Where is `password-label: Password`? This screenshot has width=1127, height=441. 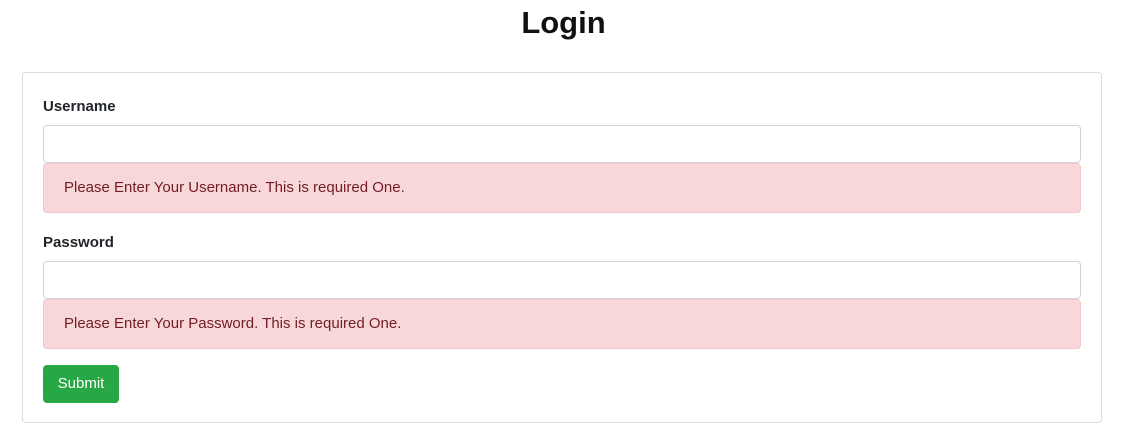
password-label: Password is located at coordinates (78, 242).